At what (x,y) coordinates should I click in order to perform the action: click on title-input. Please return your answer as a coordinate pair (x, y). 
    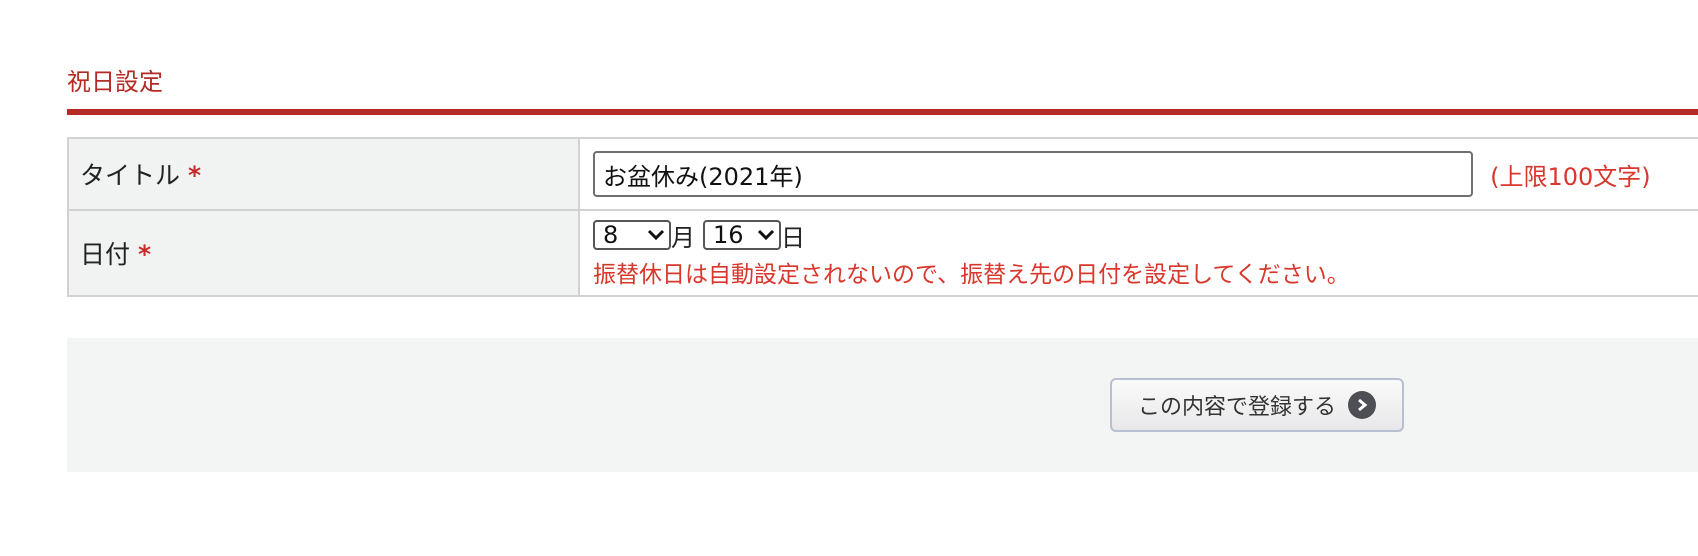
    Looking at the image, I should click on (1033, 174).